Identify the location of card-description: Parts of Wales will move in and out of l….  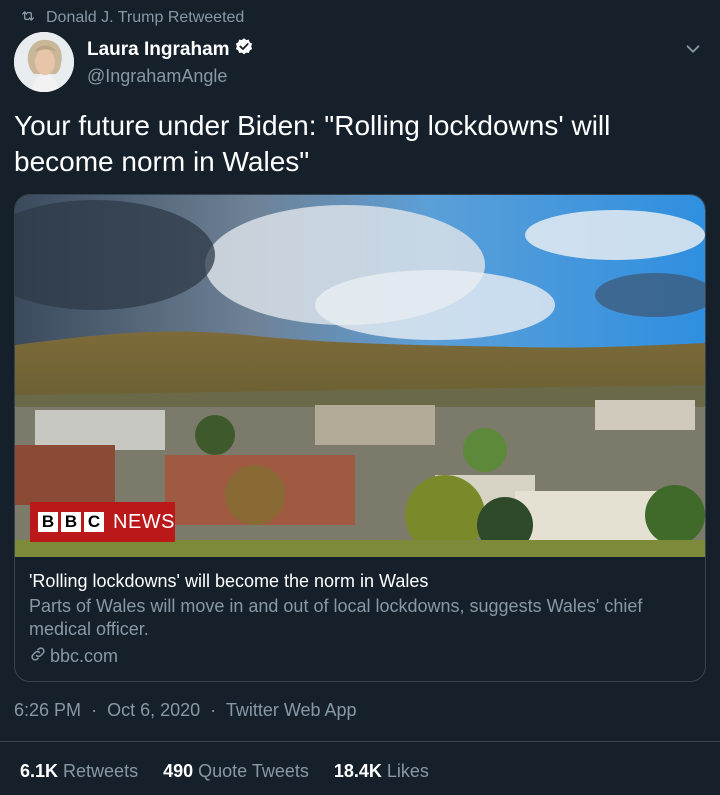
(336, 617).